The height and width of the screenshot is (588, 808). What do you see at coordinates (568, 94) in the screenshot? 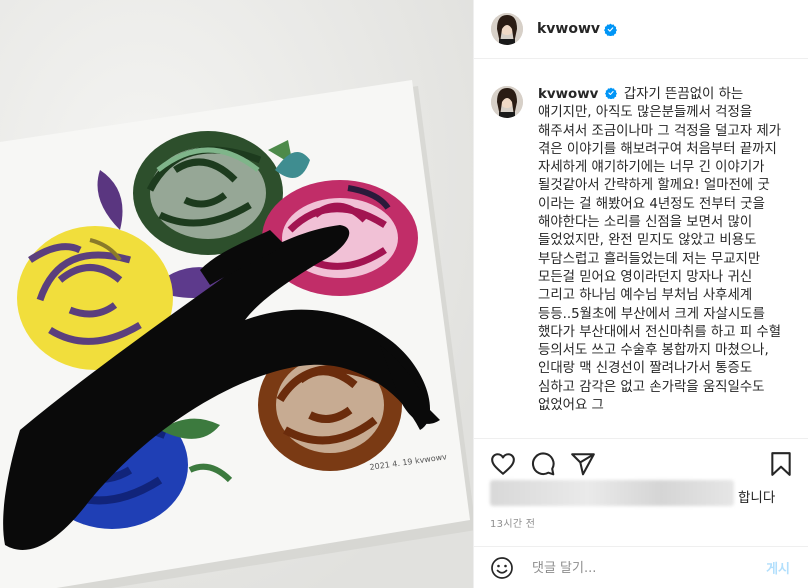
I see `caption-username: kvwowv` at bounding box center [568, 94].